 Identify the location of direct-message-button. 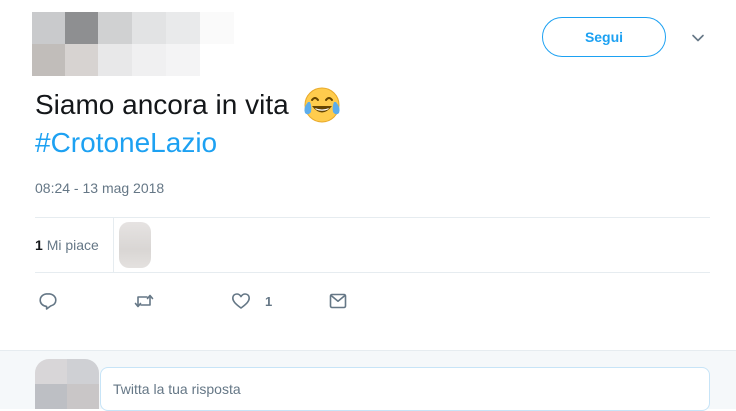
(338, 301).